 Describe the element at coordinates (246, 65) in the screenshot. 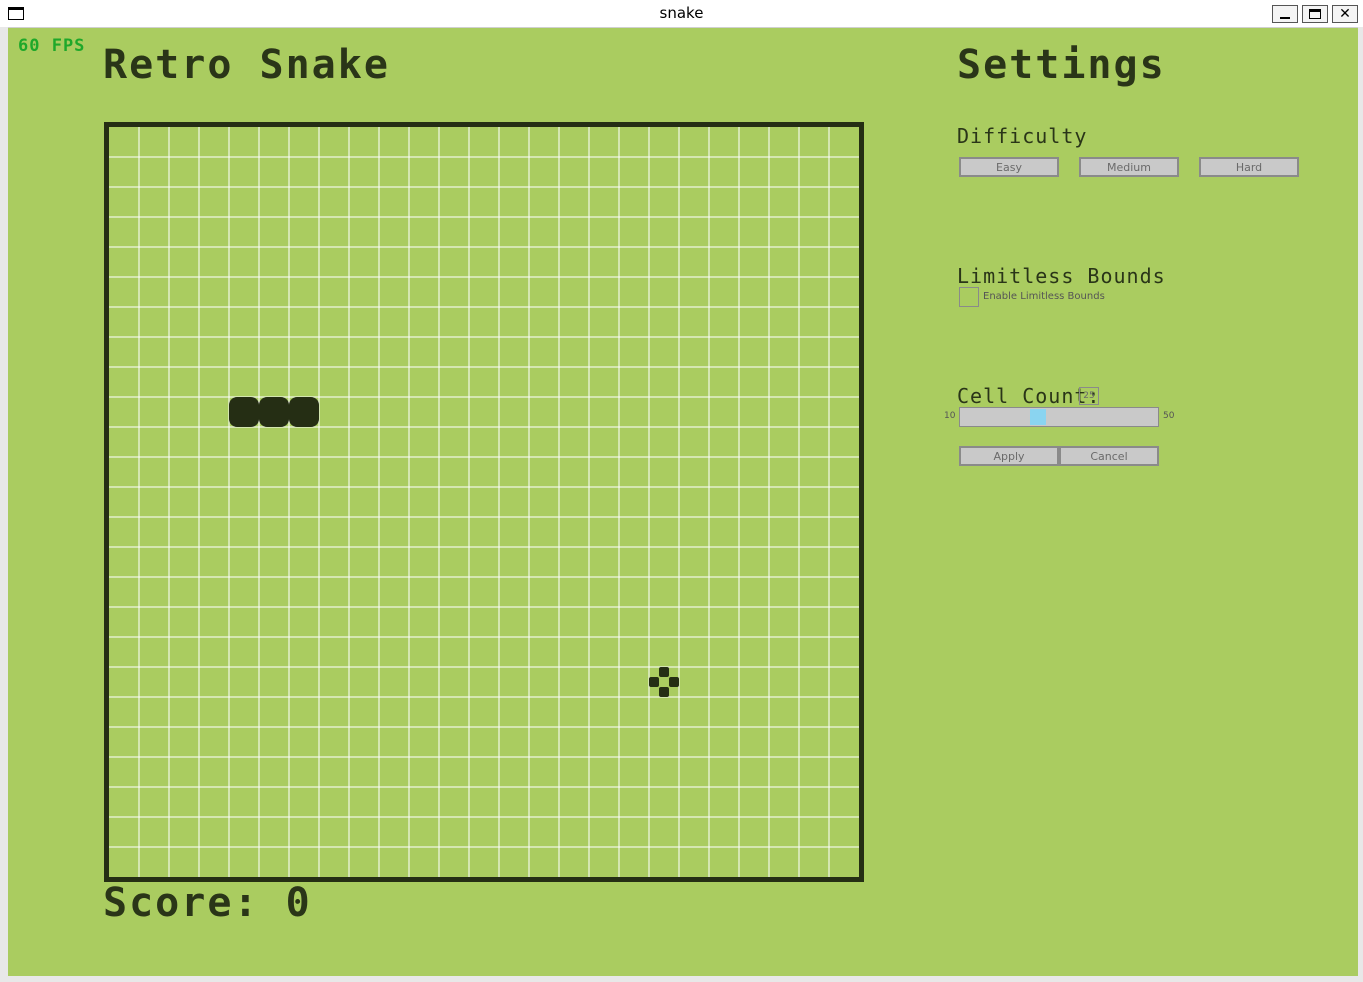

I see `game-title: Retro Snake` at that location.